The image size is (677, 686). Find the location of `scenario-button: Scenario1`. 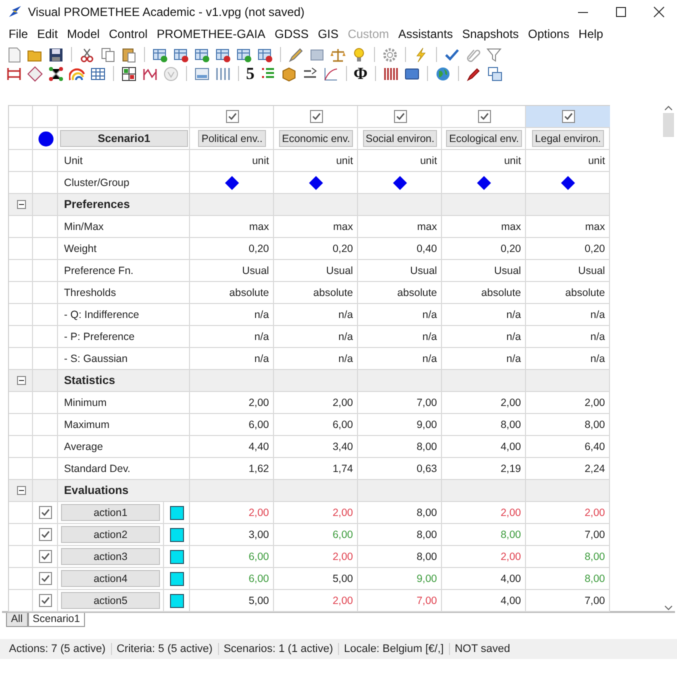

scenario-button: Scenario1 is located at coordinates (124, 138).